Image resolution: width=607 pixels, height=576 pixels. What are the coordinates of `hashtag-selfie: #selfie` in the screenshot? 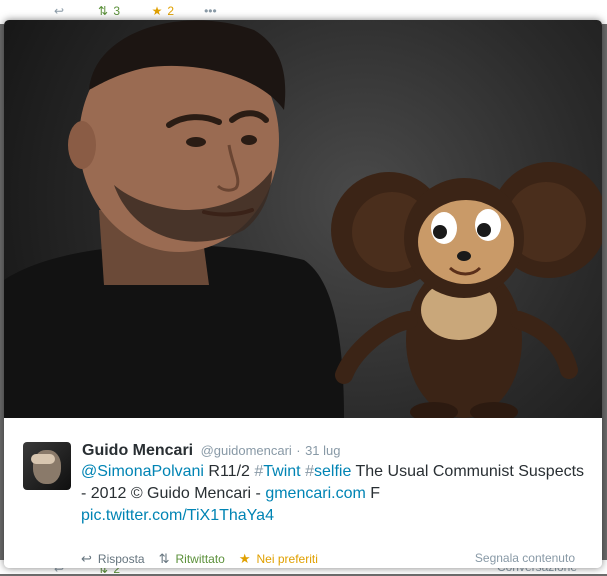 It's located at (328, 471).